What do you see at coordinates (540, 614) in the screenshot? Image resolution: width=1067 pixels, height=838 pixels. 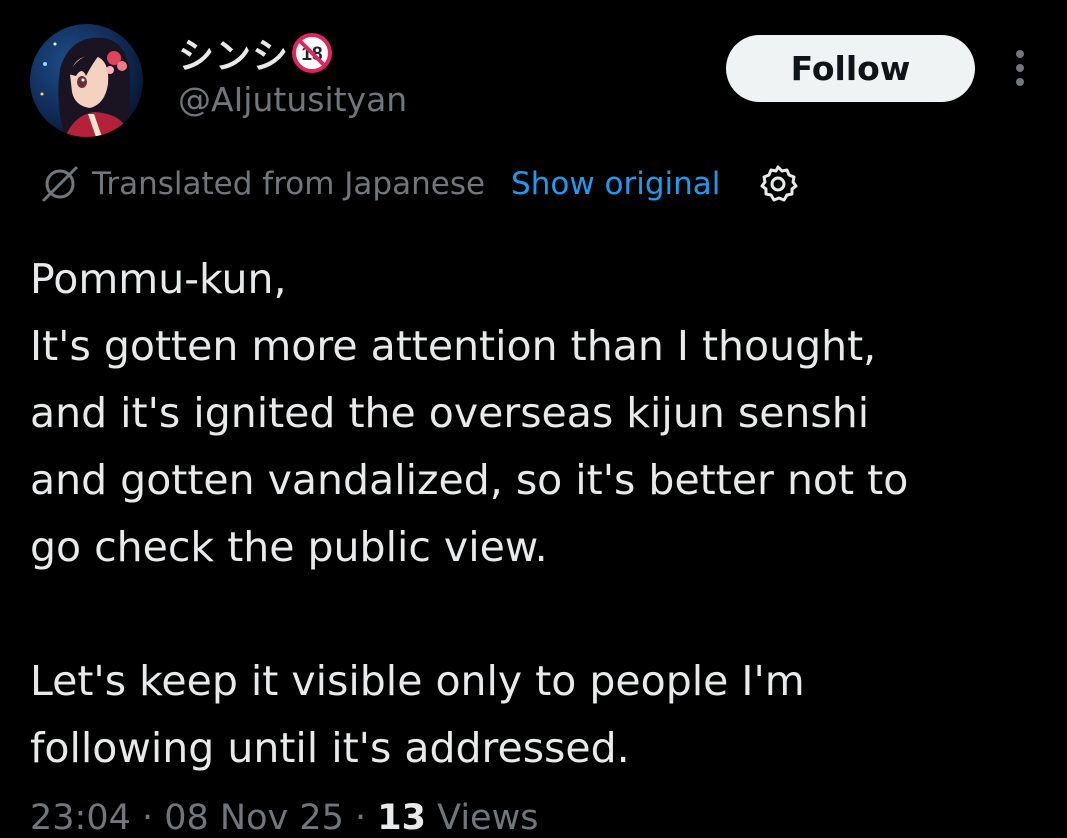 I see `tweet-line` at bounding box center [540, 614].